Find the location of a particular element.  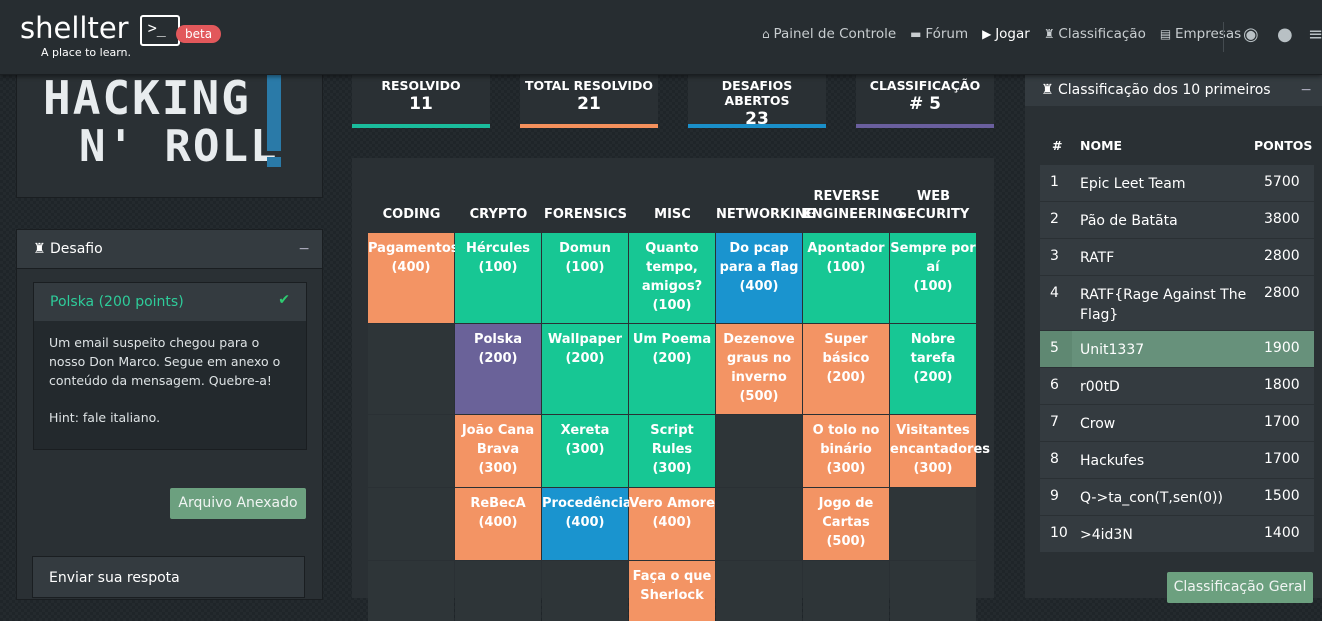

briefcase-icon: ▤ is located at coordinates (1167, 34).